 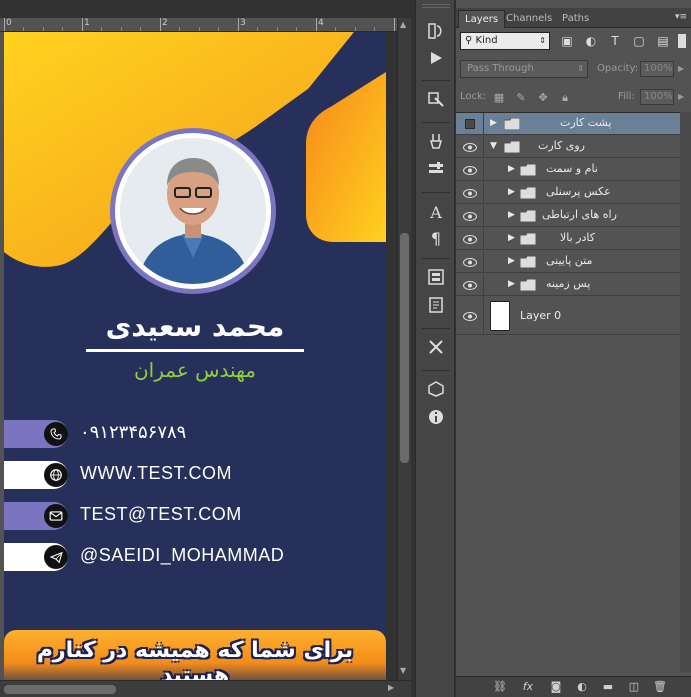 What do you see at coordinates (568, 316) in the screenshot?
I see `layer-row: Layer 0` at bounding box center [568, 316].